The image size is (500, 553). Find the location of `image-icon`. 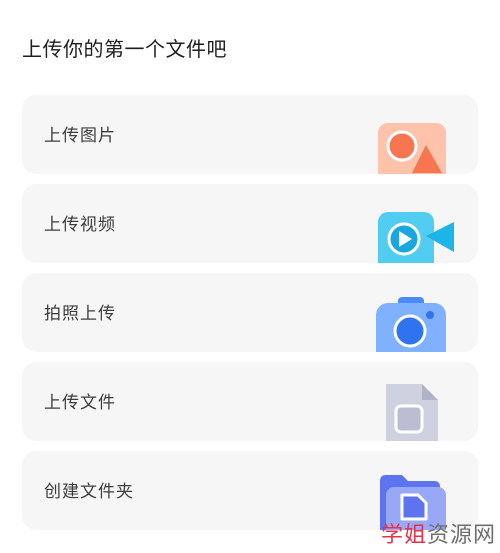

image-icon is located at coordinates (412, 148).